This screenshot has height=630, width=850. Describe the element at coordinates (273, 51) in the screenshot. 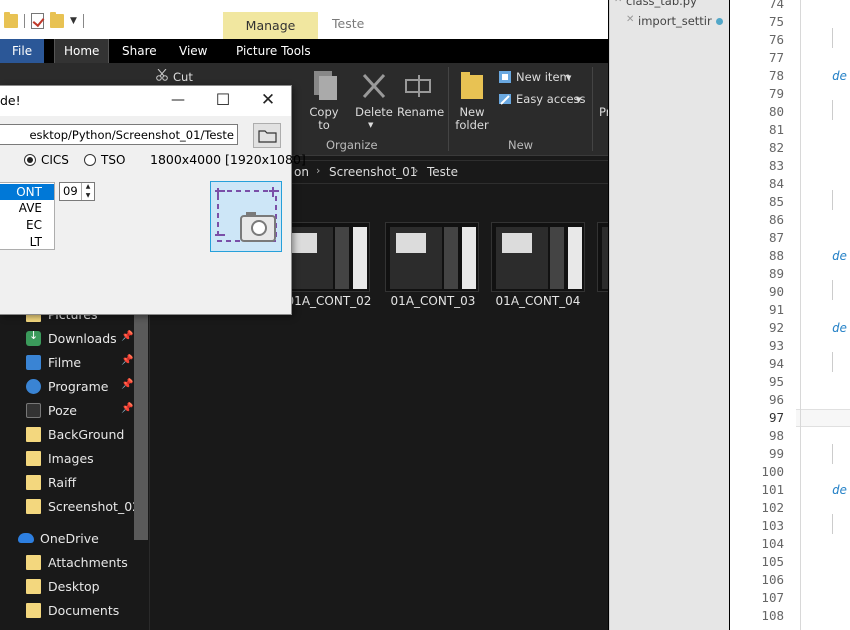

I see `tab-picture-tools: Picture Tools` at that location.